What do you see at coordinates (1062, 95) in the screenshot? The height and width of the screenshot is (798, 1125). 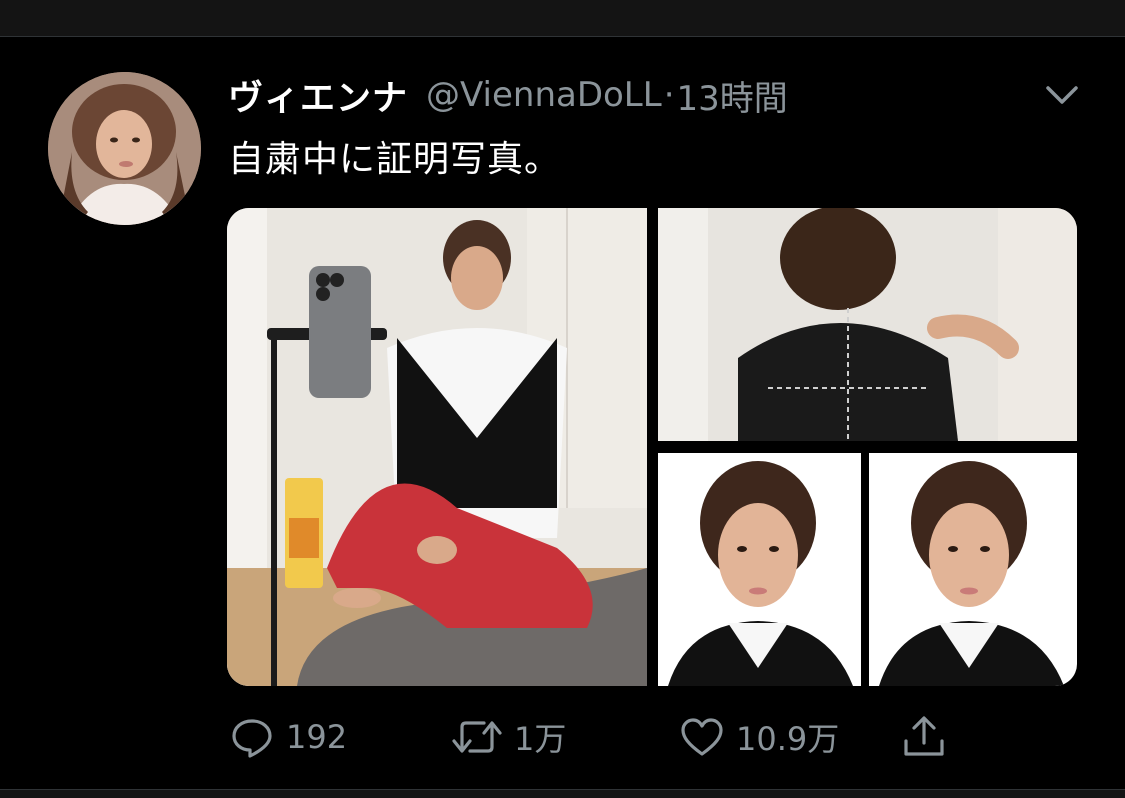 I see `chevron-down-icon` at bounding box center [1062, 95].